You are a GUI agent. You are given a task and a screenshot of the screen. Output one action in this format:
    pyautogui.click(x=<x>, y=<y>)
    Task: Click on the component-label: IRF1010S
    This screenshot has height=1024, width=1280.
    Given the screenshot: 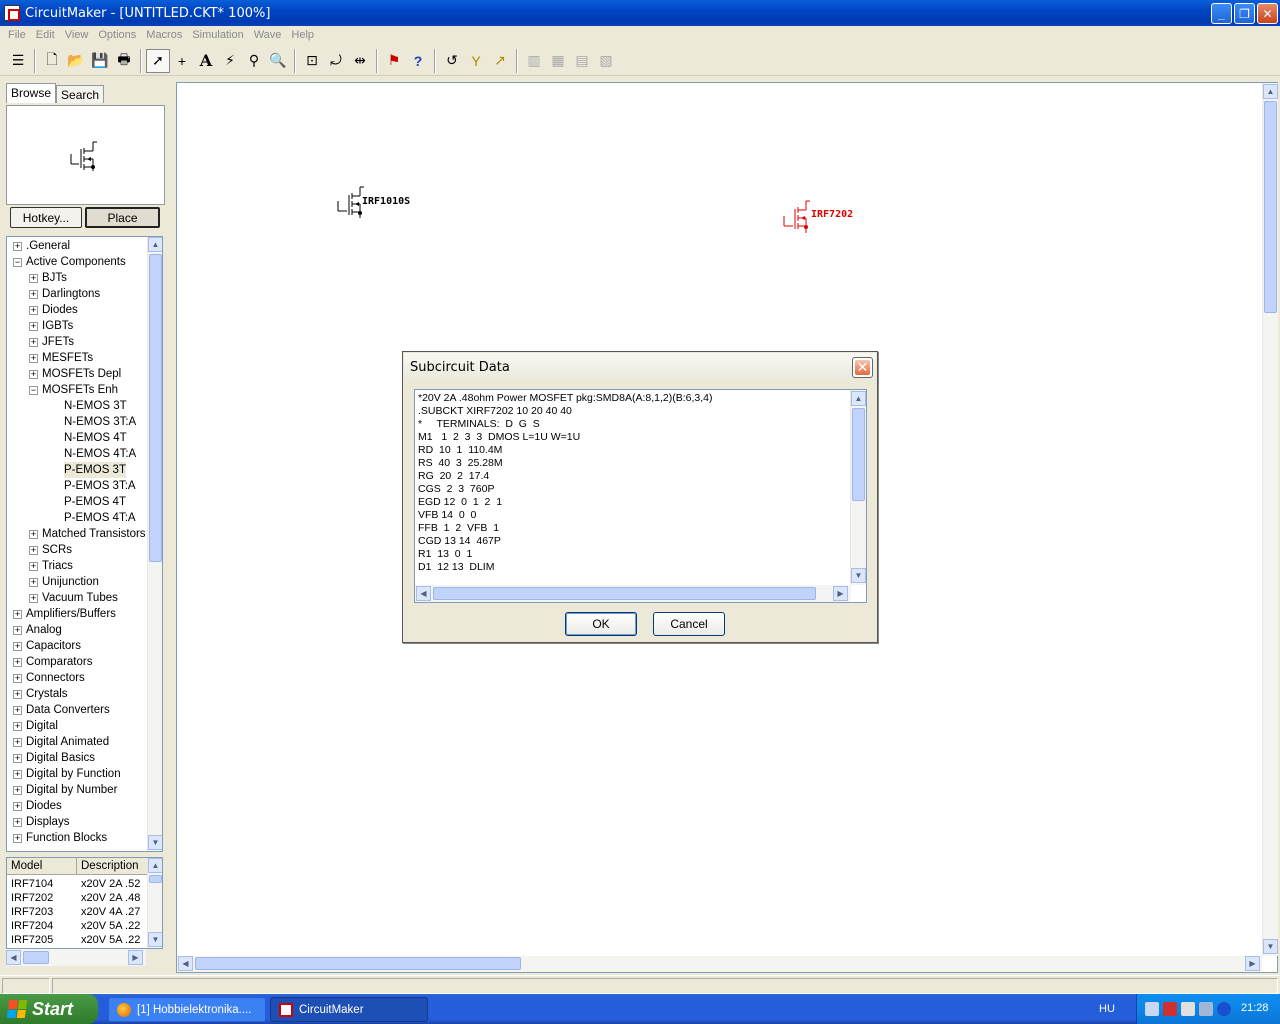 What is the action you would take?
    pyautogui.click(x=386, y=201)
    